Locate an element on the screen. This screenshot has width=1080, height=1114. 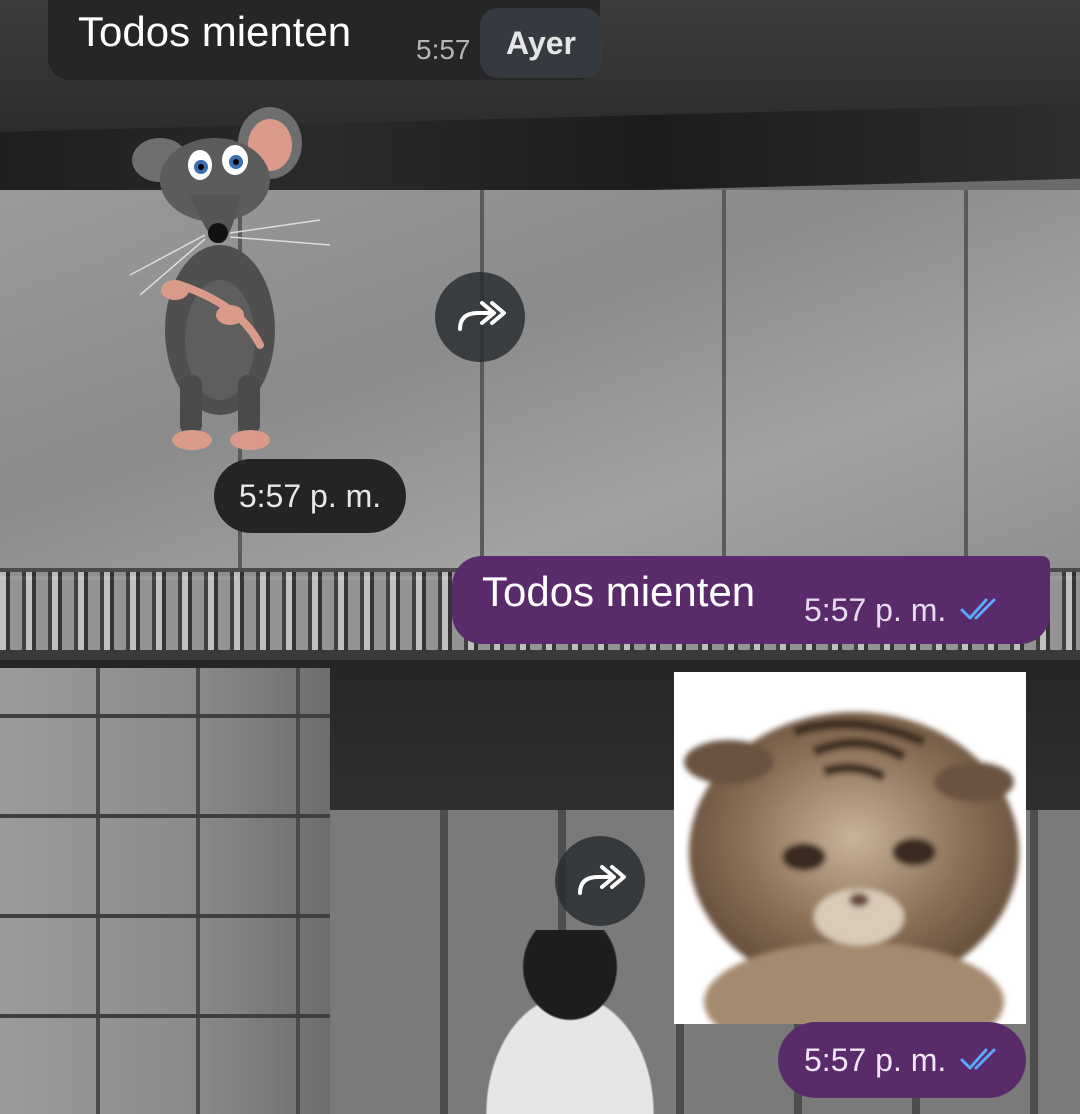
rat-nose is located at coordinates (218, 233).